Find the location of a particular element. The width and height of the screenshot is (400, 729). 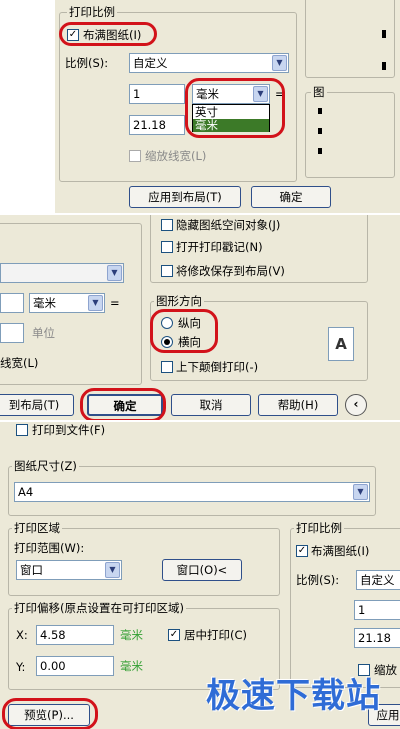

highlight-preview-button is located at coordinates (50, 713).